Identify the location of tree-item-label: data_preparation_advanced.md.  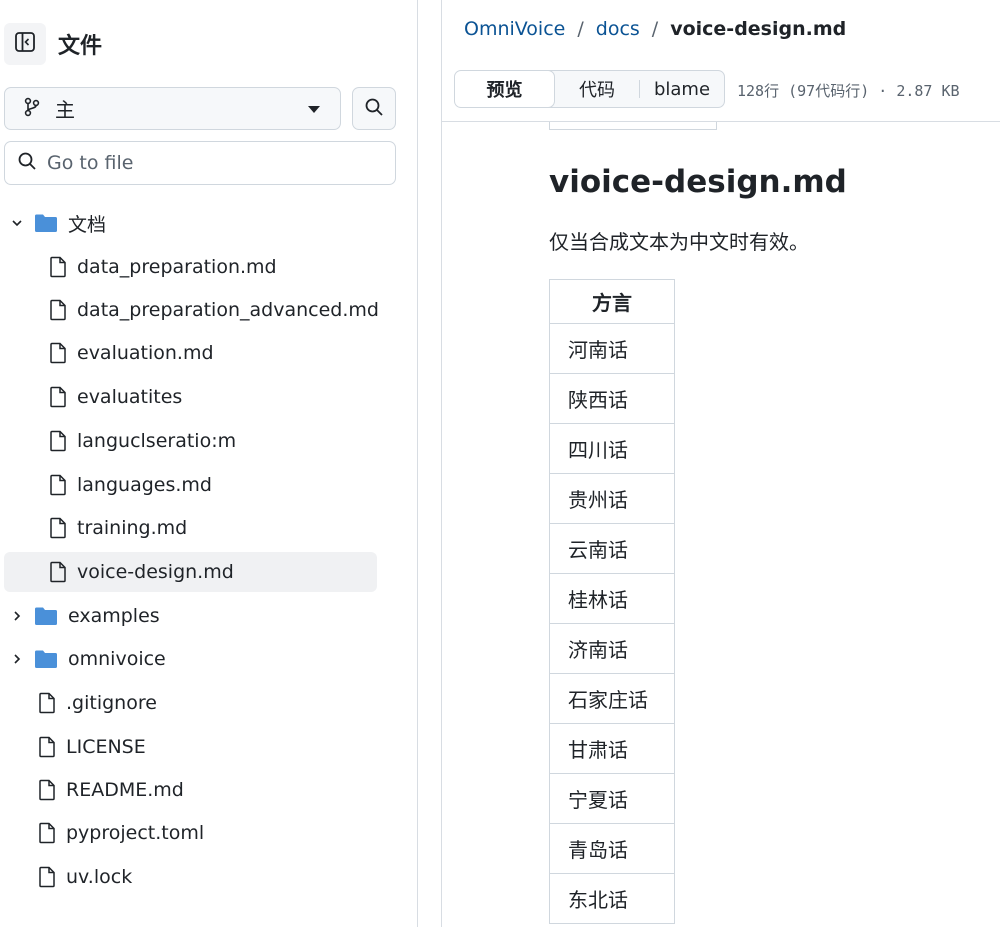
(228, 310).